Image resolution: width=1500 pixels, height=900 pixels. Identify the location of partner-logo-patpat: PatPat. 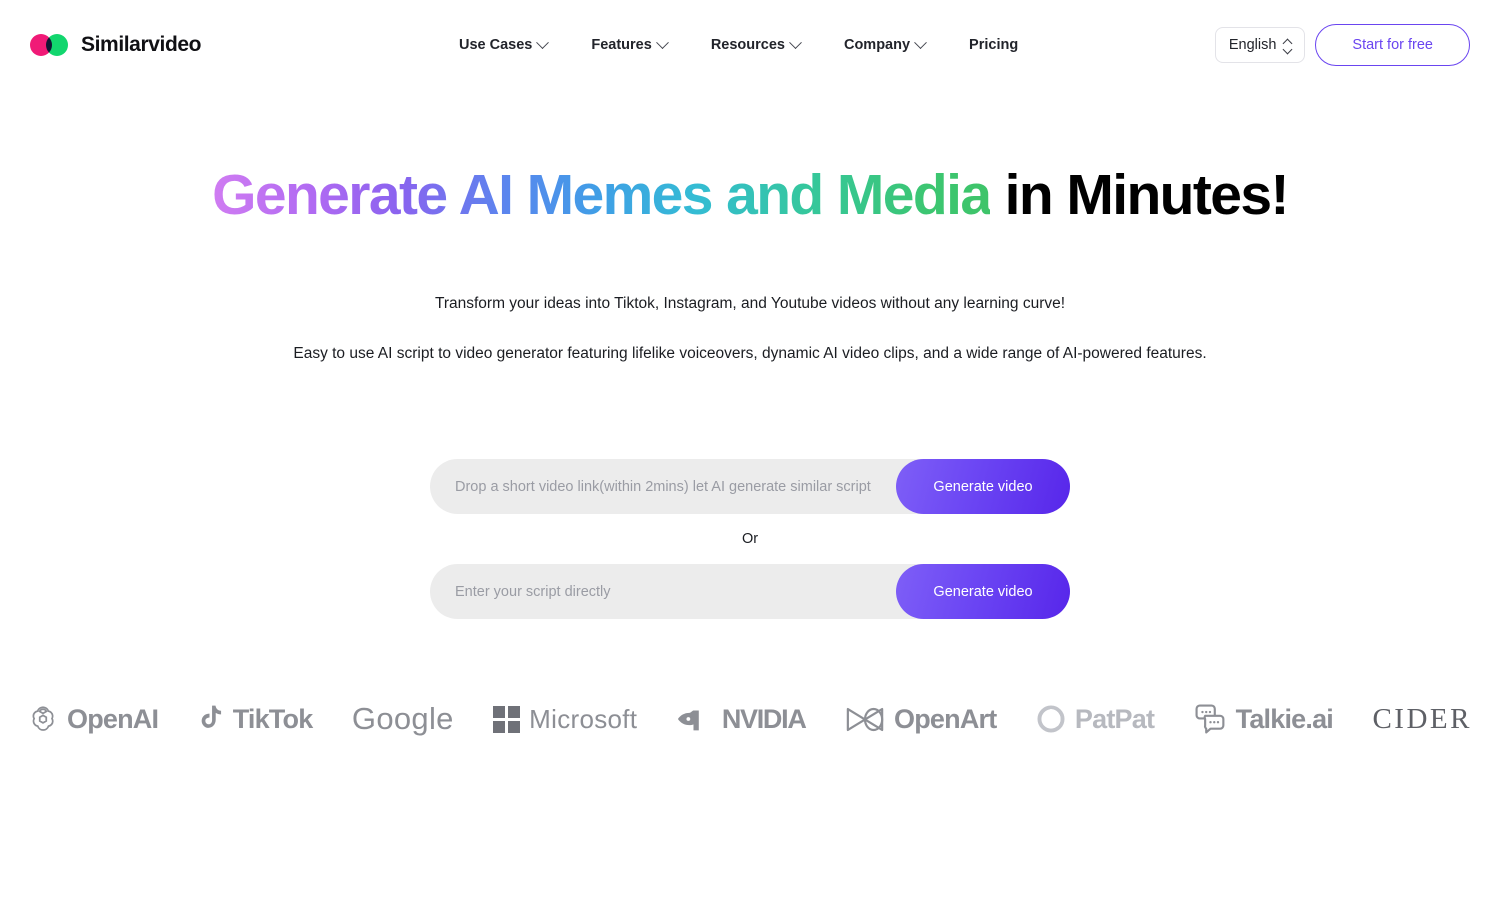
(1095, 719).